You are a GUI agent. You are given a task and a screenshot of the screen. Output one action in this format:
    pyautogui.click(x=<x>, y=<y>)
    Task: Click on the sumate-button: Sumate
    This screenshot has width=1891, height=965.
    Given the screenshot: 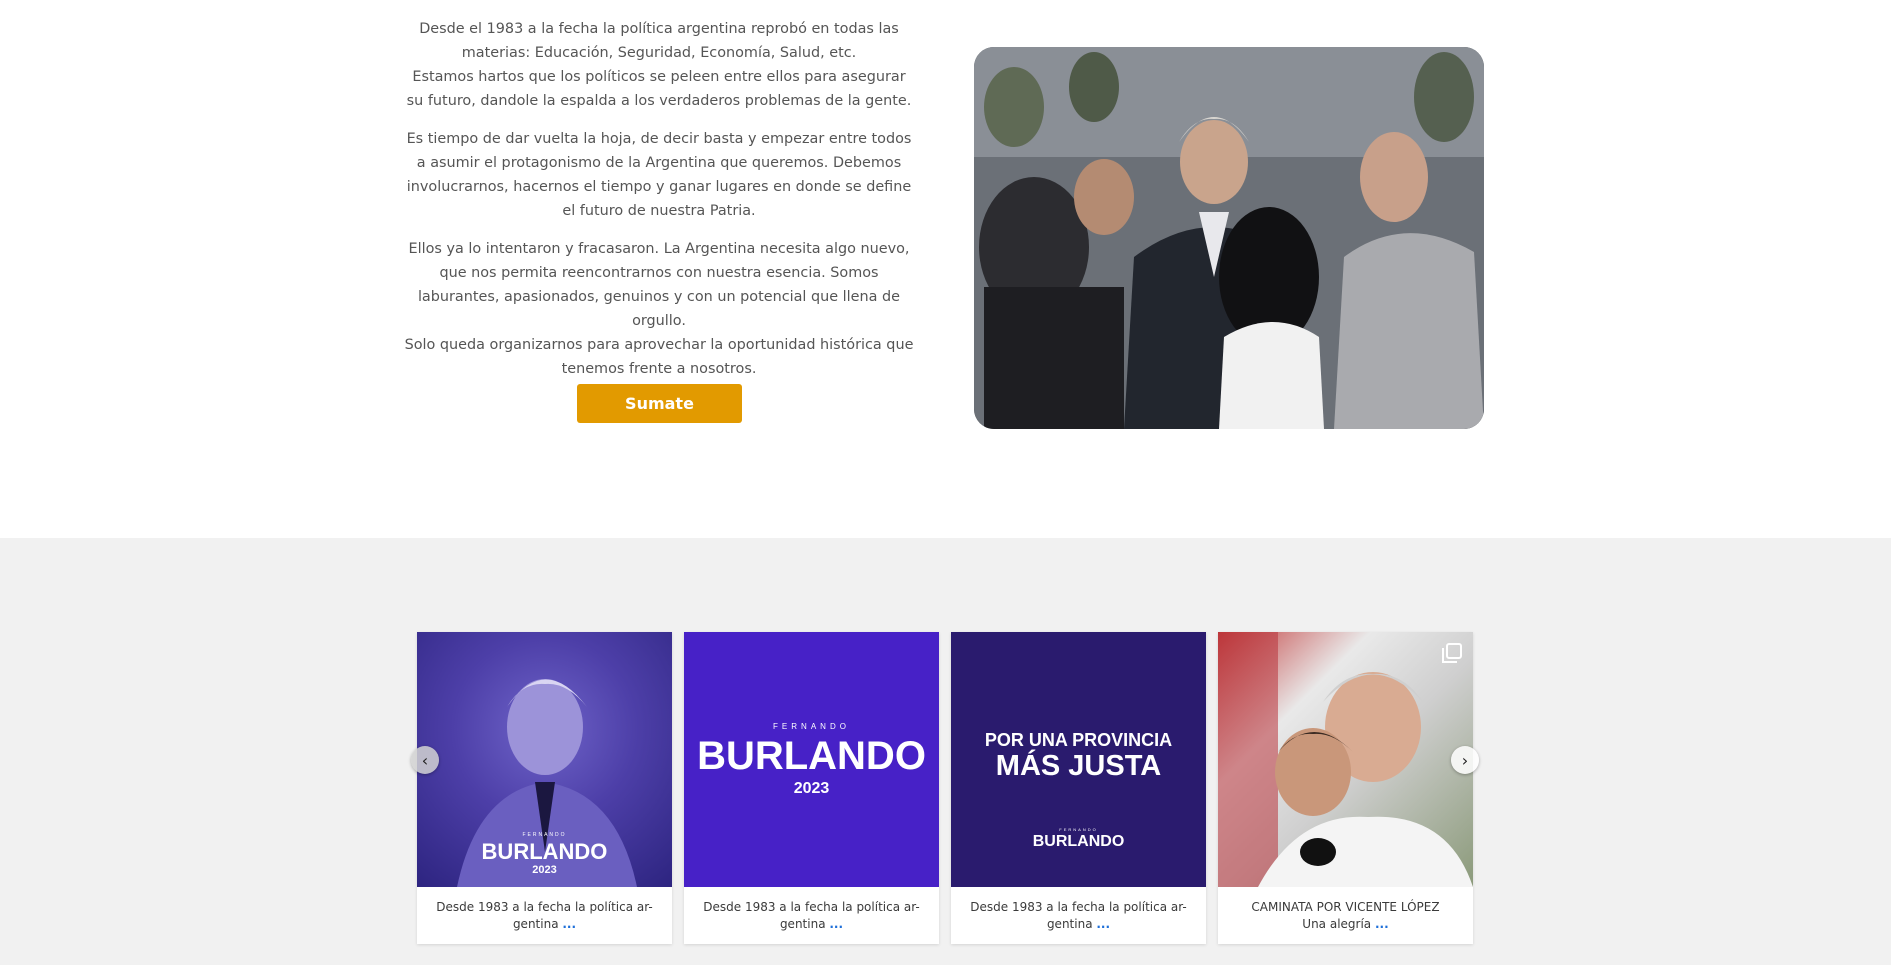 What is the action you would take?
    pyautogui.click(x=659, y=403)
    